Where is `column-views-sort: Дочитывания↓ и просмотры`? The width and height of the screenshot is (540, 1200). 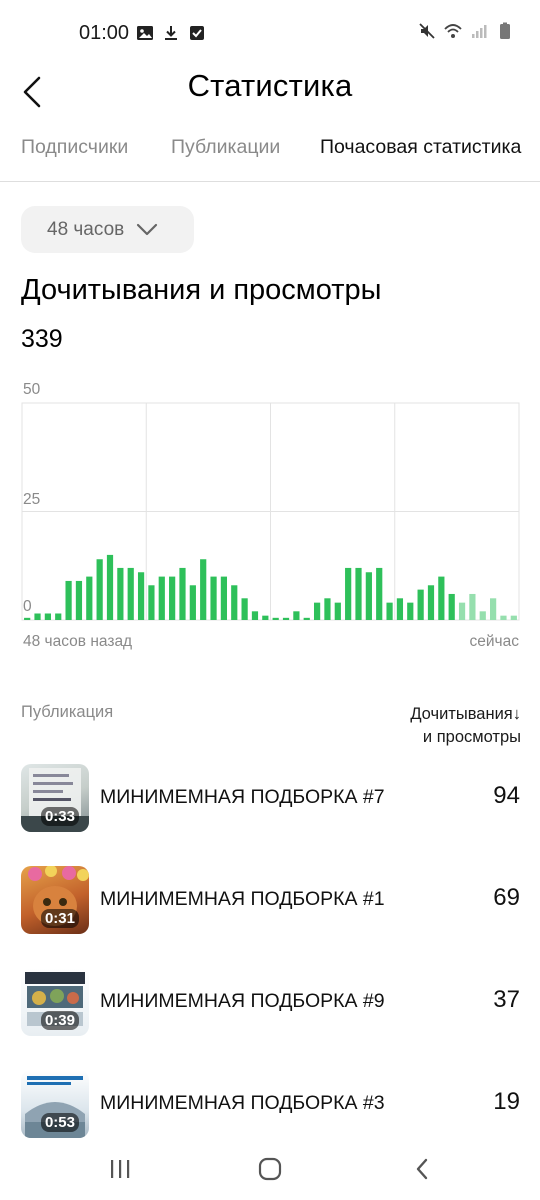
column-views-sort: Дочитывания↓ и просмотры is located at coordinates (465, 726).